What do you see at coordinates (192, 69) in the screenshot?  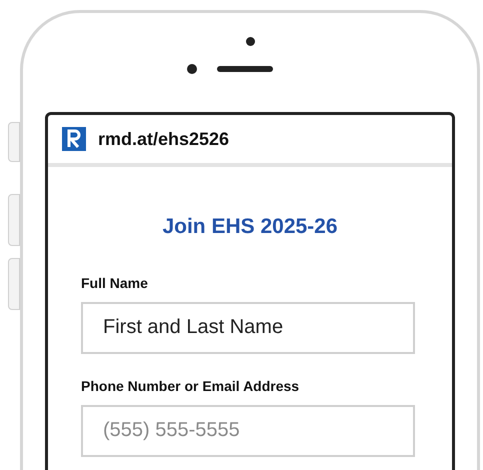 I see `sensor-icon` at bounding box center [192, 69].